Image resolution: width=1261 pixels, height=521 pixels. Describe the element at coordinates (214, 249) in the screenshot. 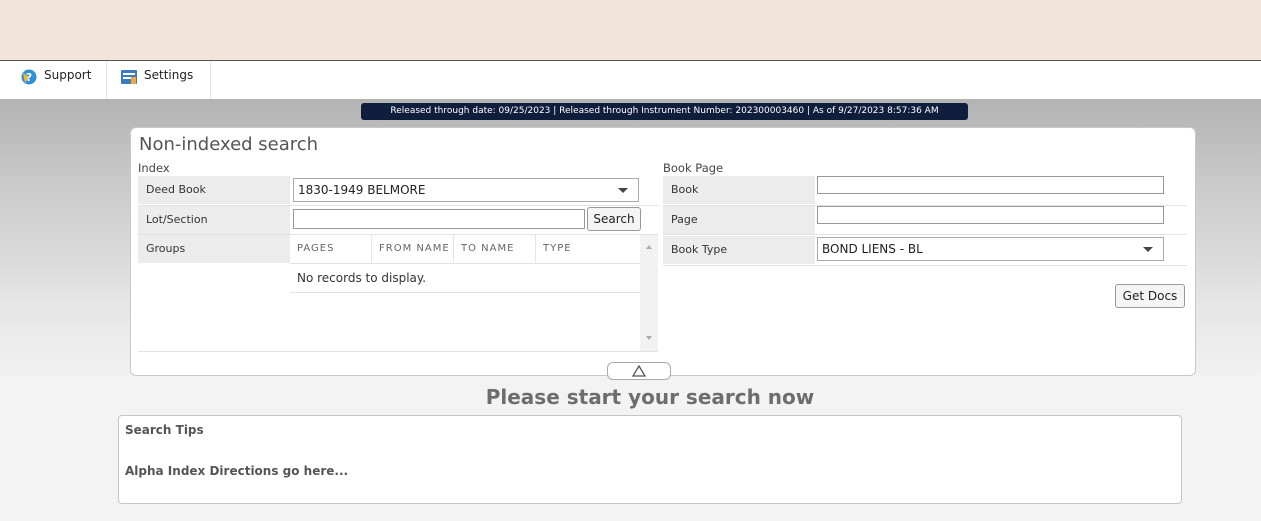

I see `groups-label: Groups` at that location.